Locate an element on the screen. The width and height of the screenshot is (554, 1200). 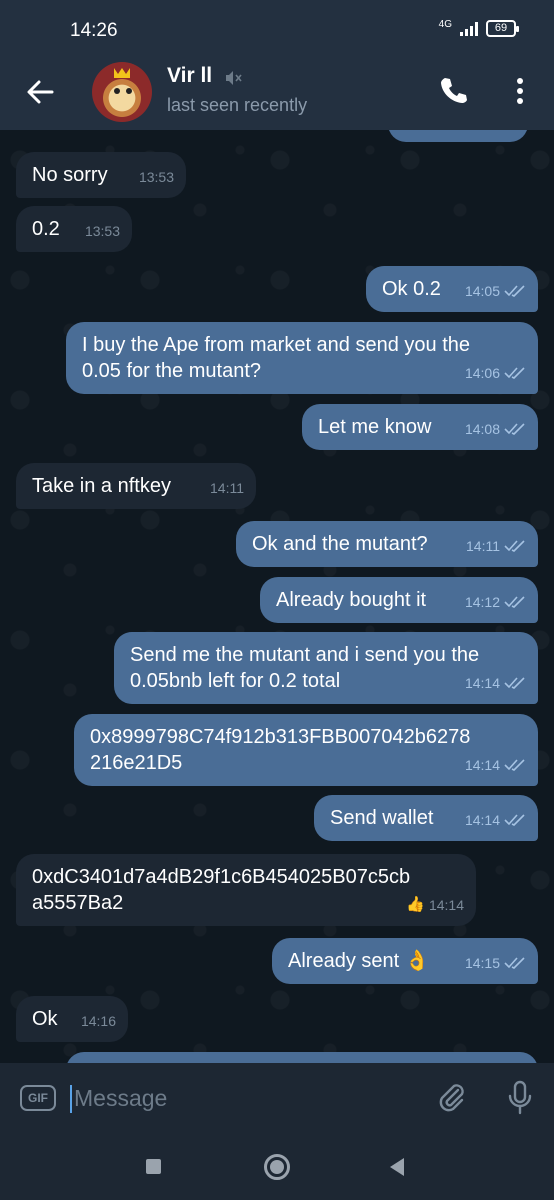
back-arrow-icon is located at coordinates (40, 92).